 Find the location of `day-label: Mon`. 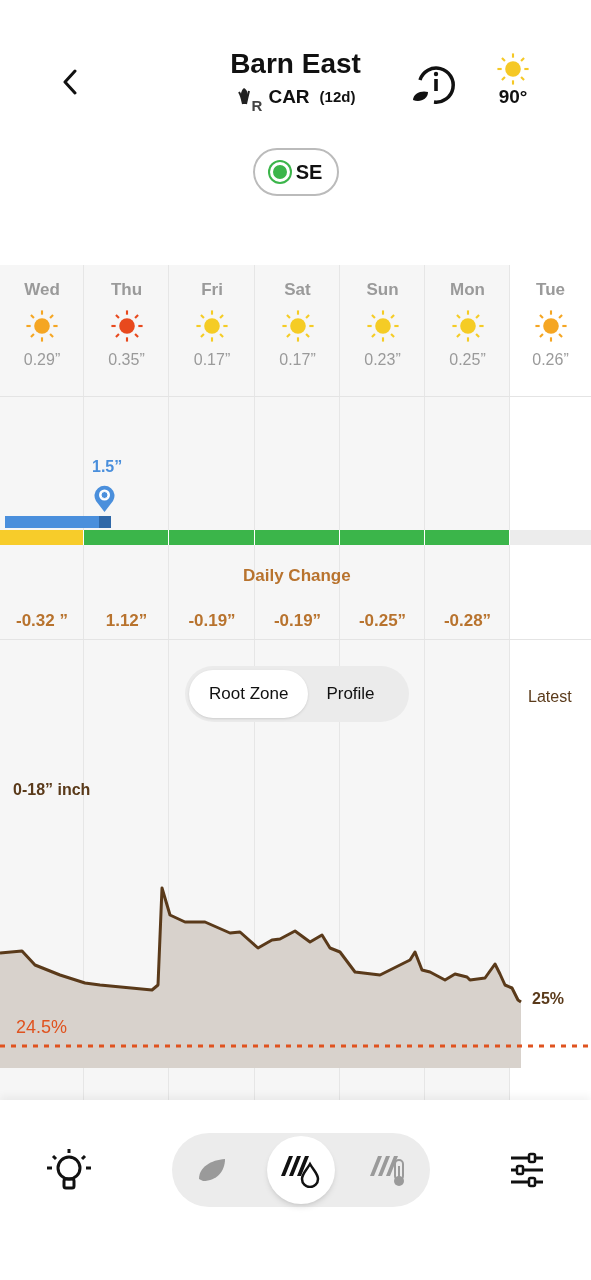

day-label: Mon is located at coordinates (467, 290).